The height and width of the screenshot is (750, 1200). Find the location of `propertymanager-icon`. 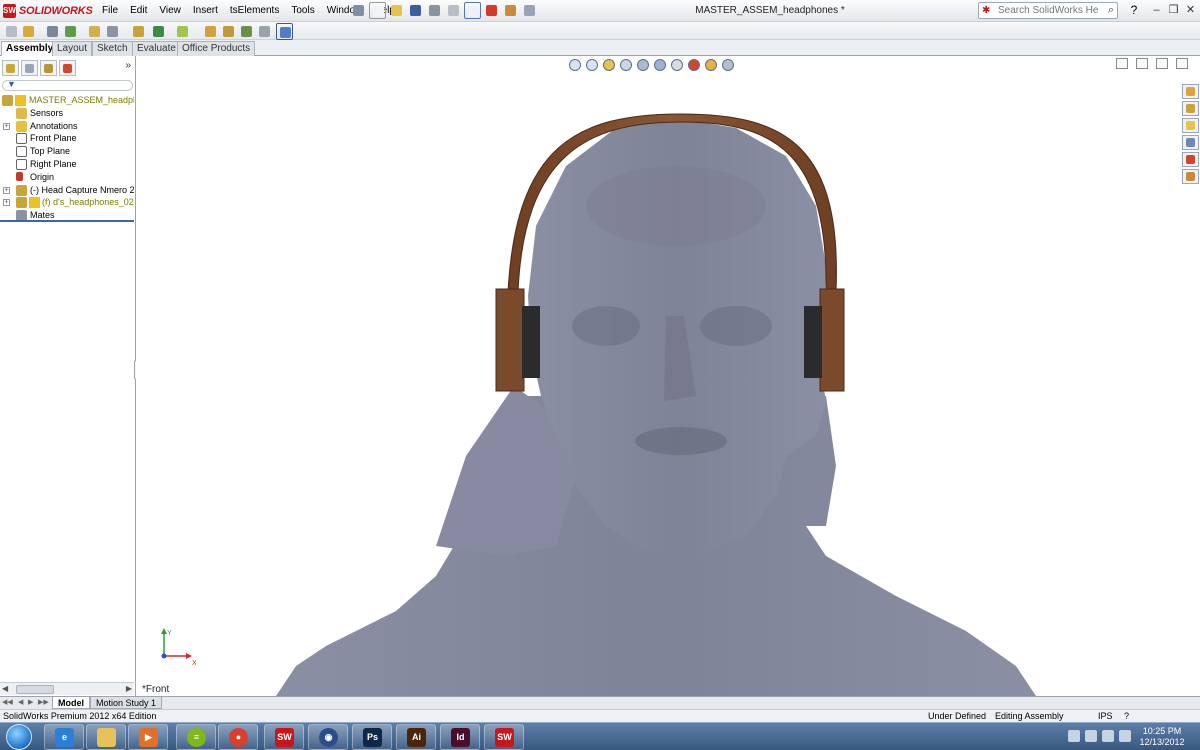

propertymanager-icon is located at coordinates (29, 68).